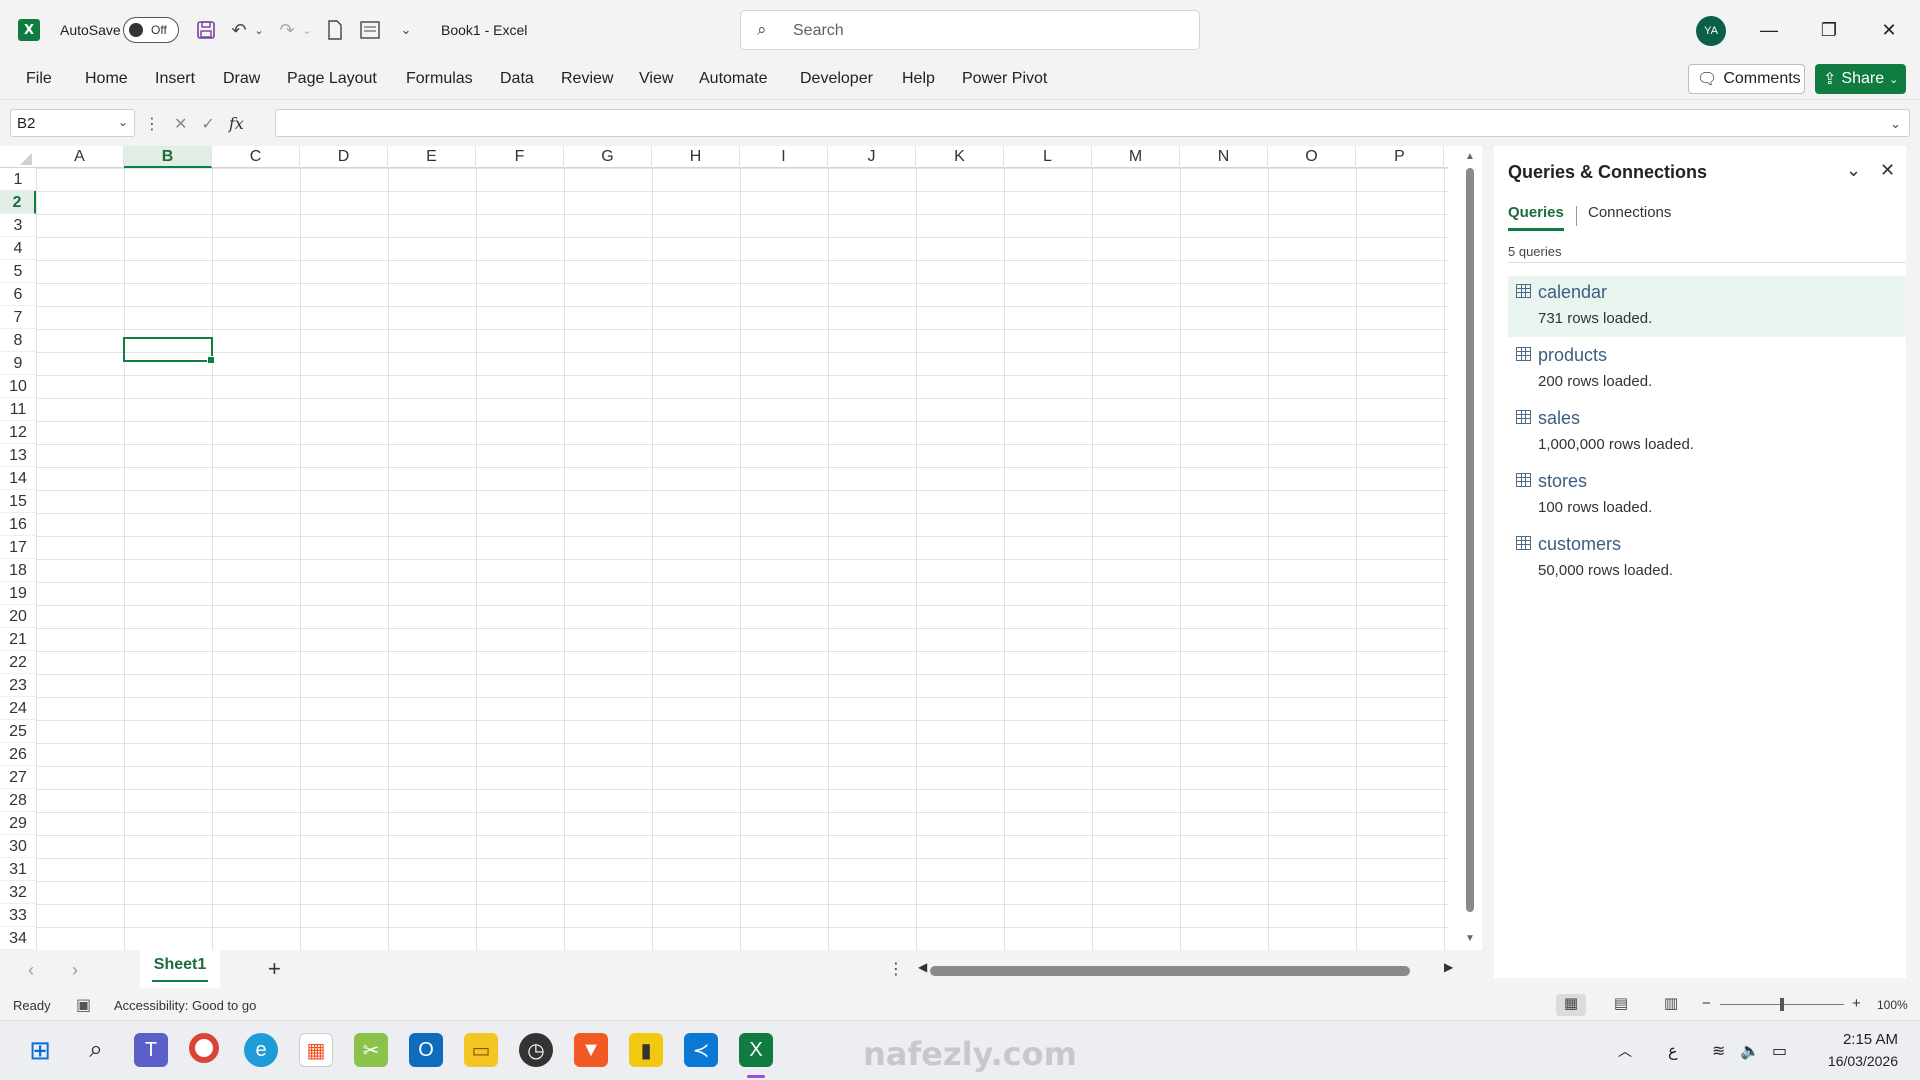 The image size is (1920, 1080). What do you see at coordinates (1706, 1003) in the screenshot?
I see `zoom-out-icon: −` at bounding box center [1706, 1003].